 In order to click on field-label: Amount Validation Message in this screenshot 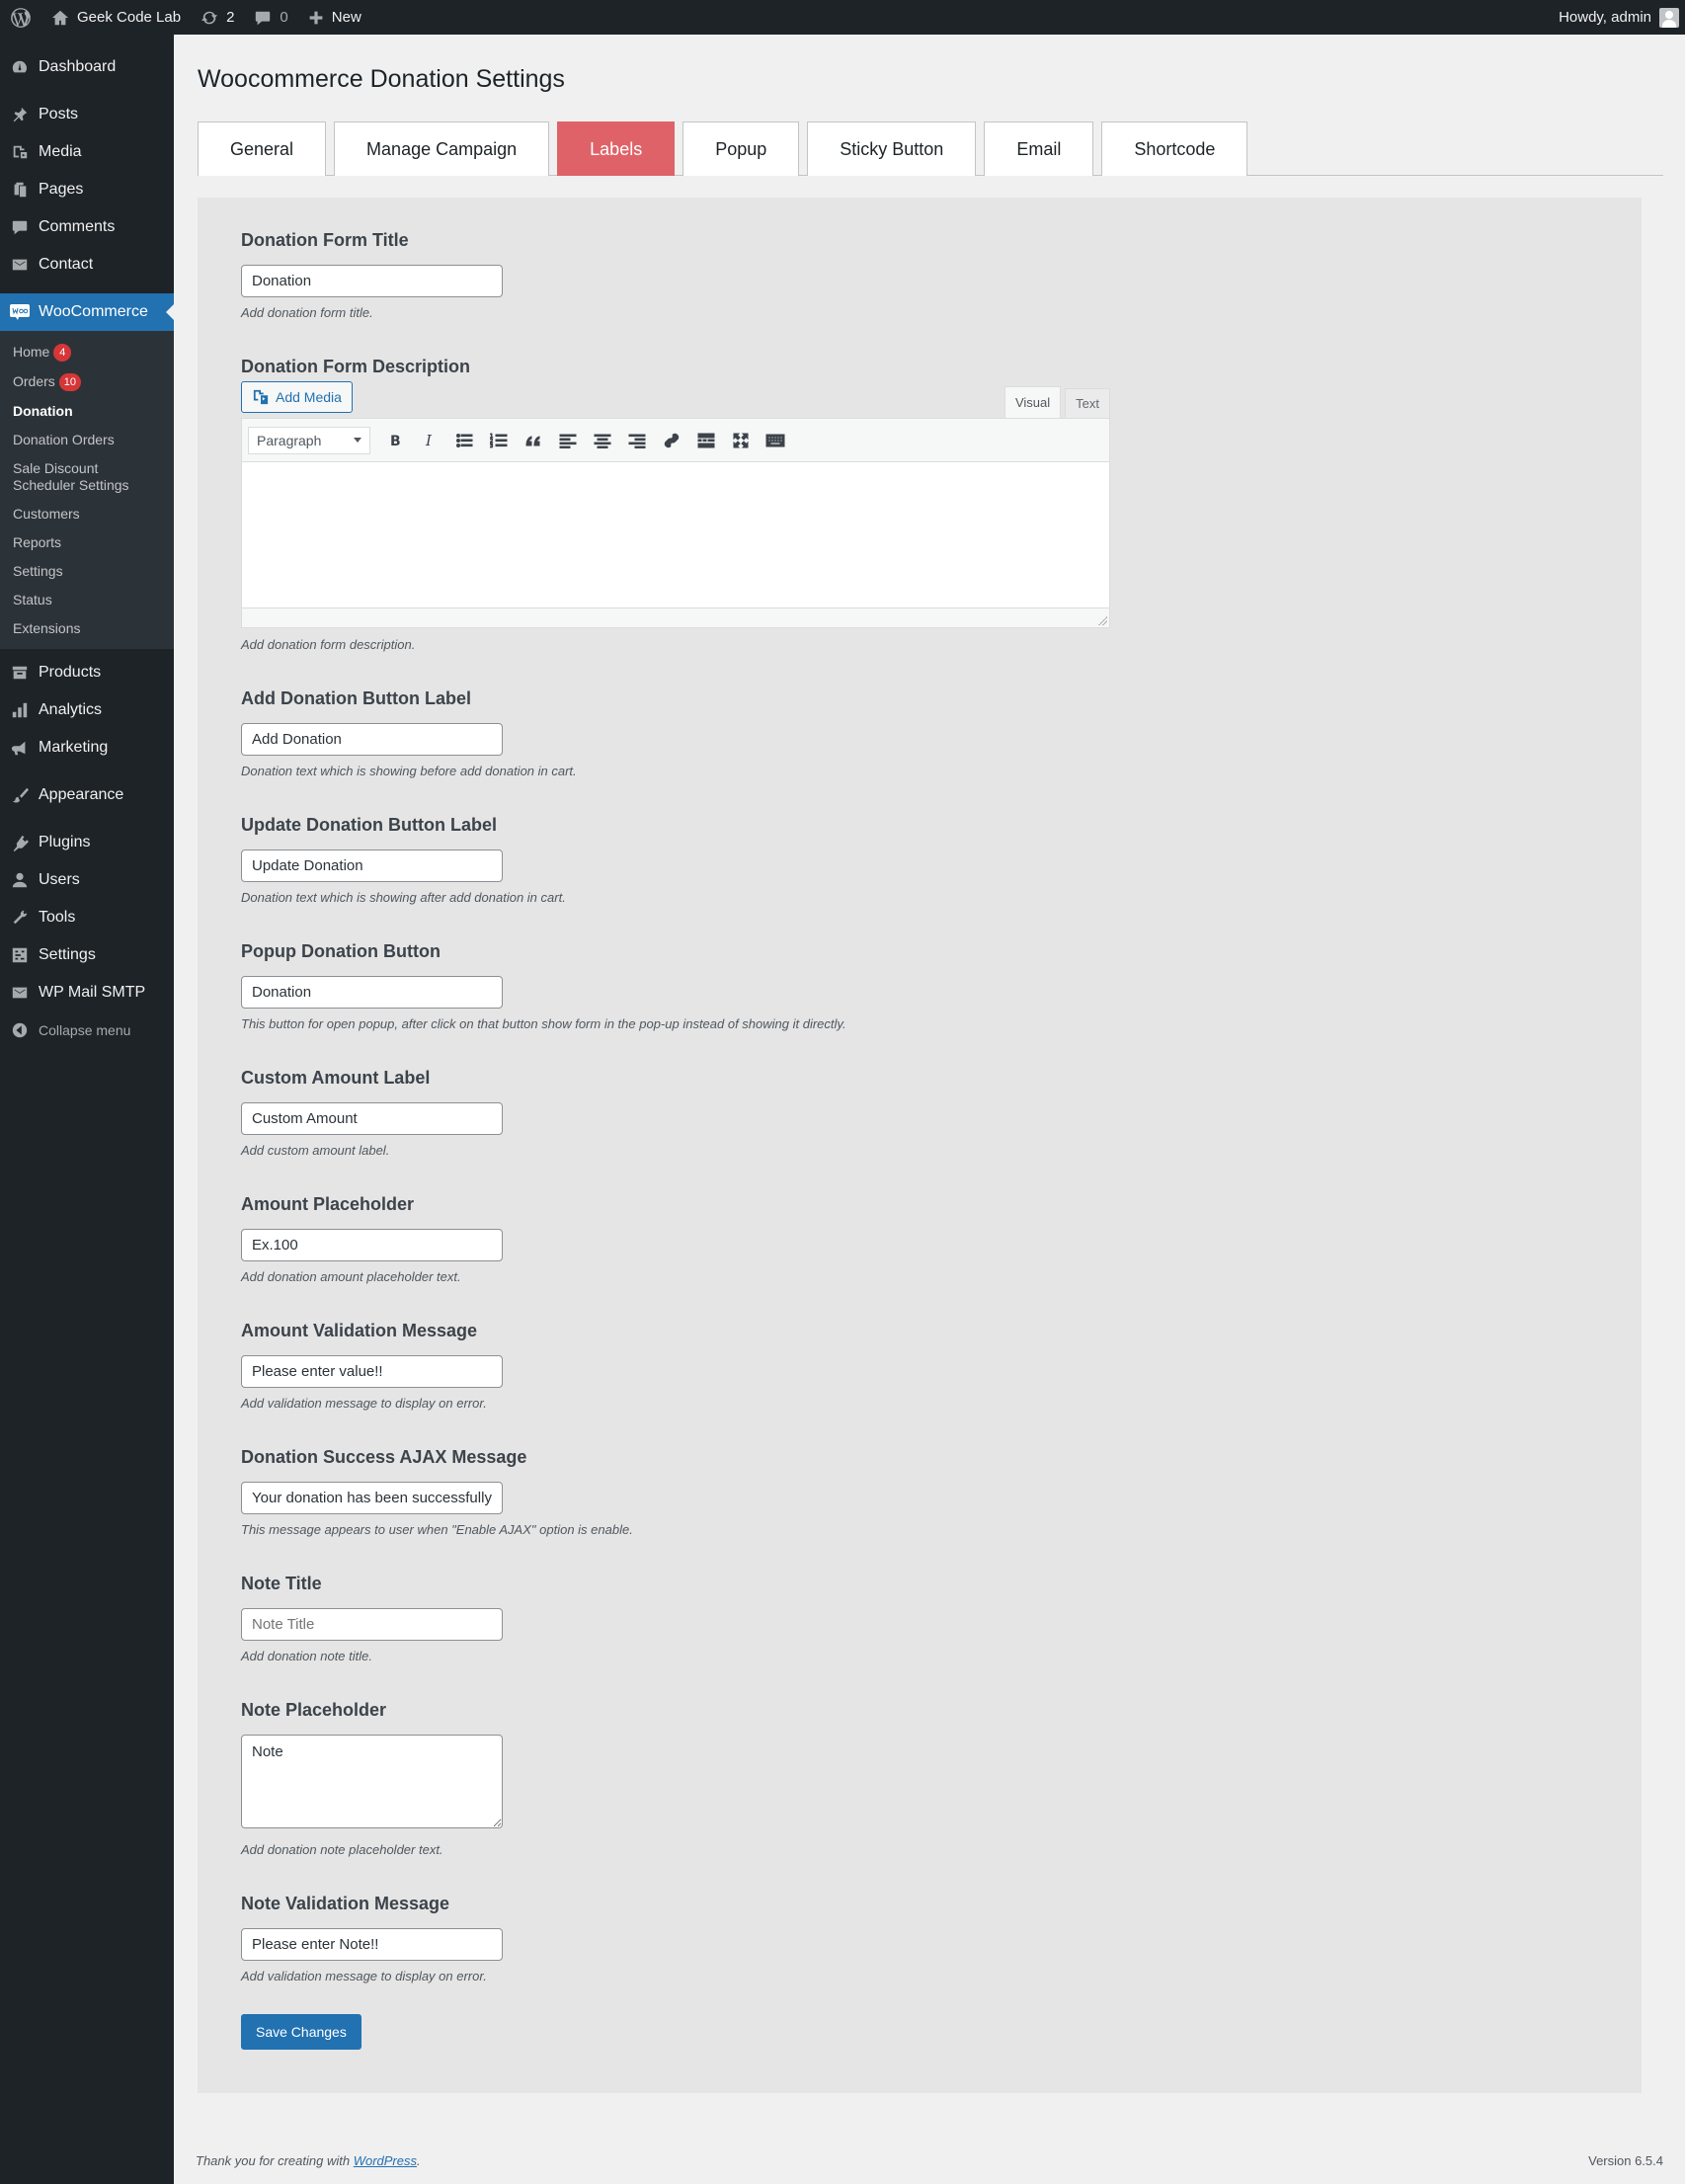, I will do `click(359, 1330)`.